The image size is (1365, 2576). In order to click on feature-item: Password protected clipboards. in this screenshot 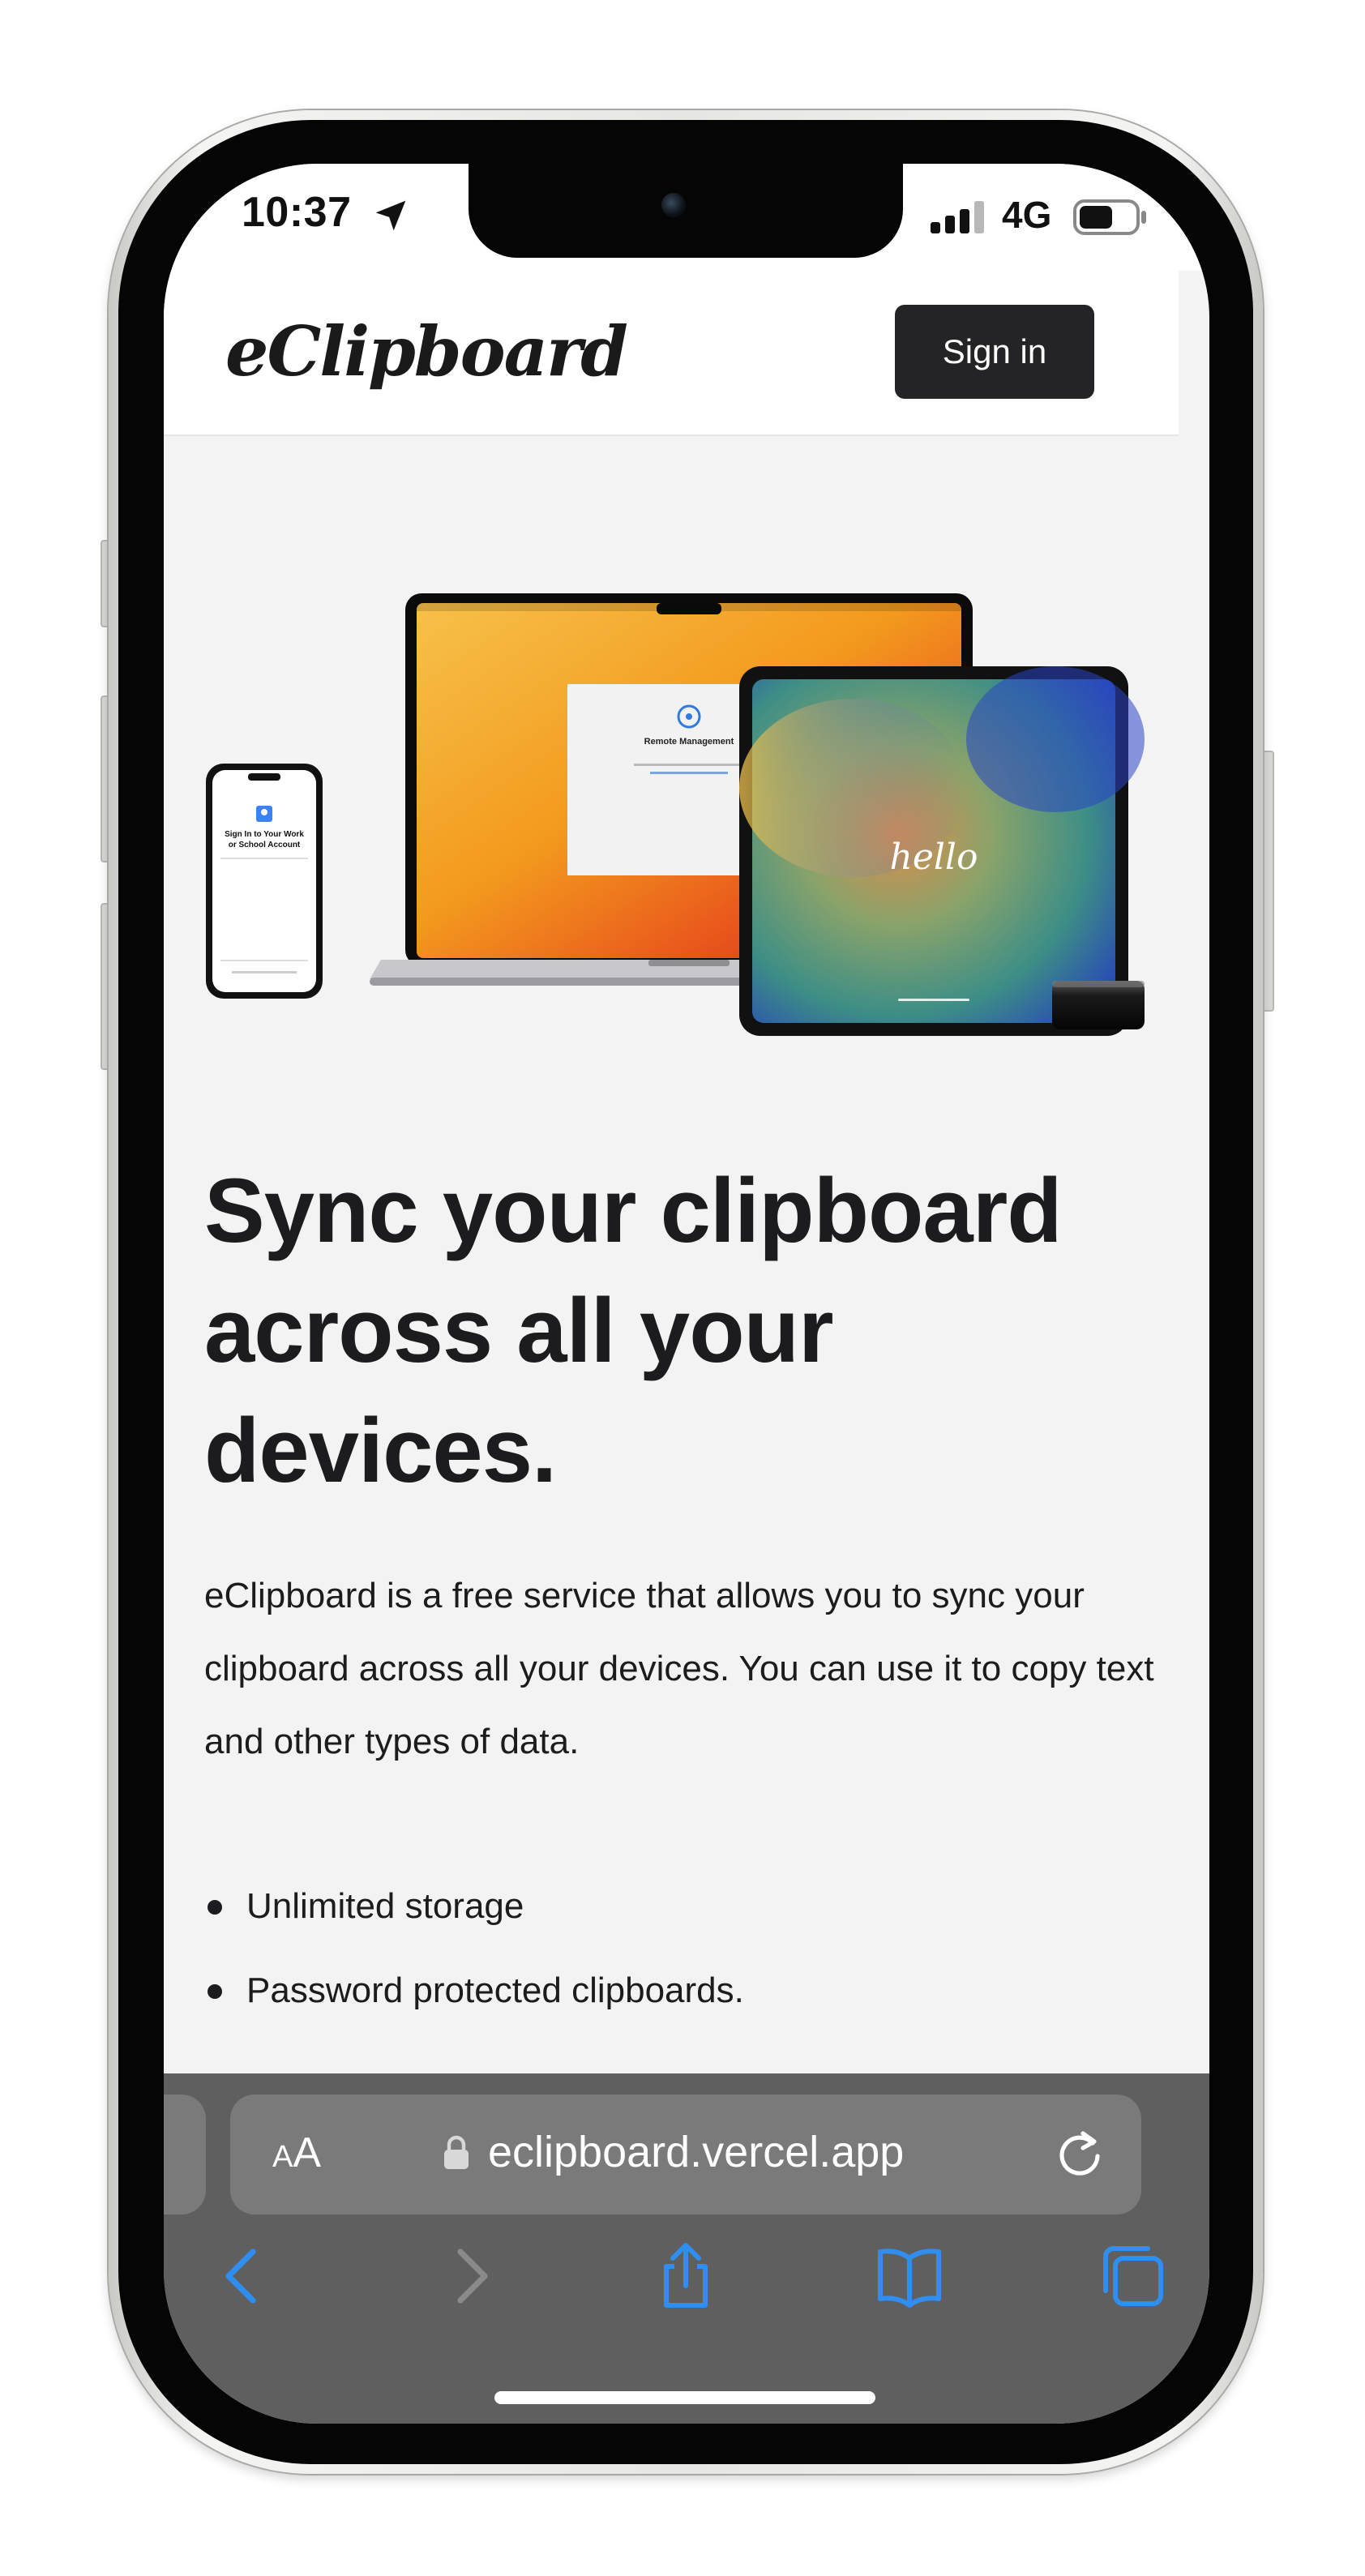, I will do `click(682, 1991)`.